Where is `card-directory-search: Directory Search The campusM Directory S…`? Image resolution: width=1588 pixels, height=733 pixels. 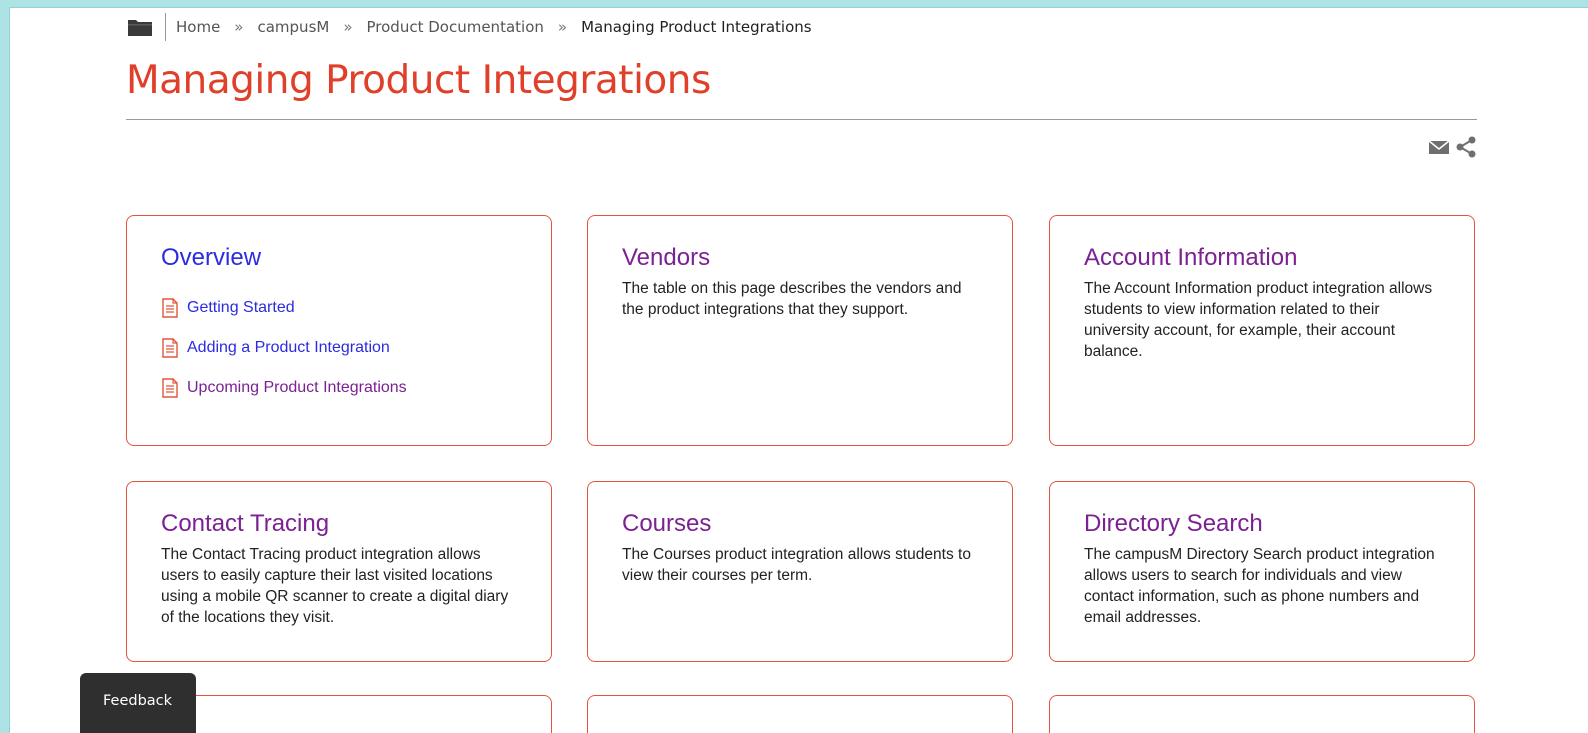 card-directory-search: Directory Search The campusM Directory S… is located at coordinates (1262, 571).